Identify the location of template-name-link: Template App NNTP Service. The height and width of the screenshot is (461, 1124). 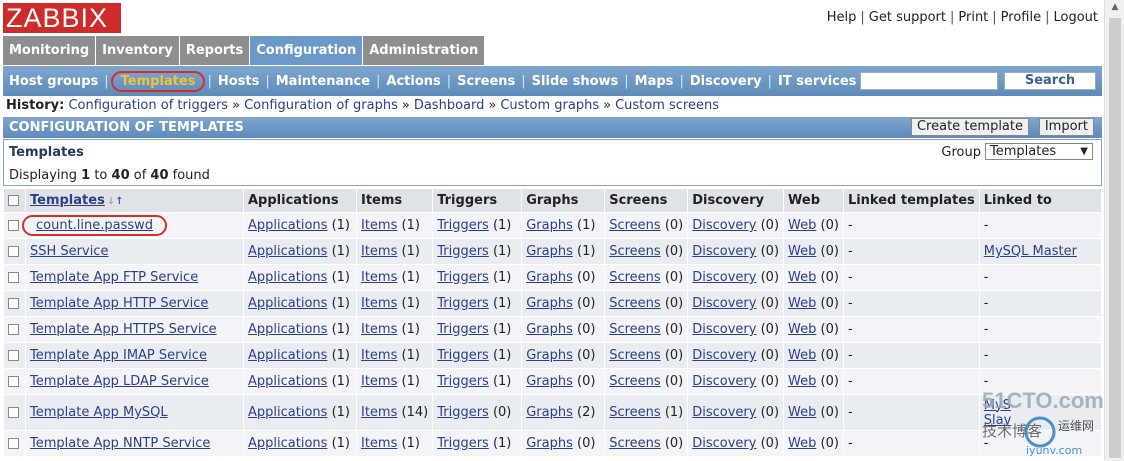
(120, 443).